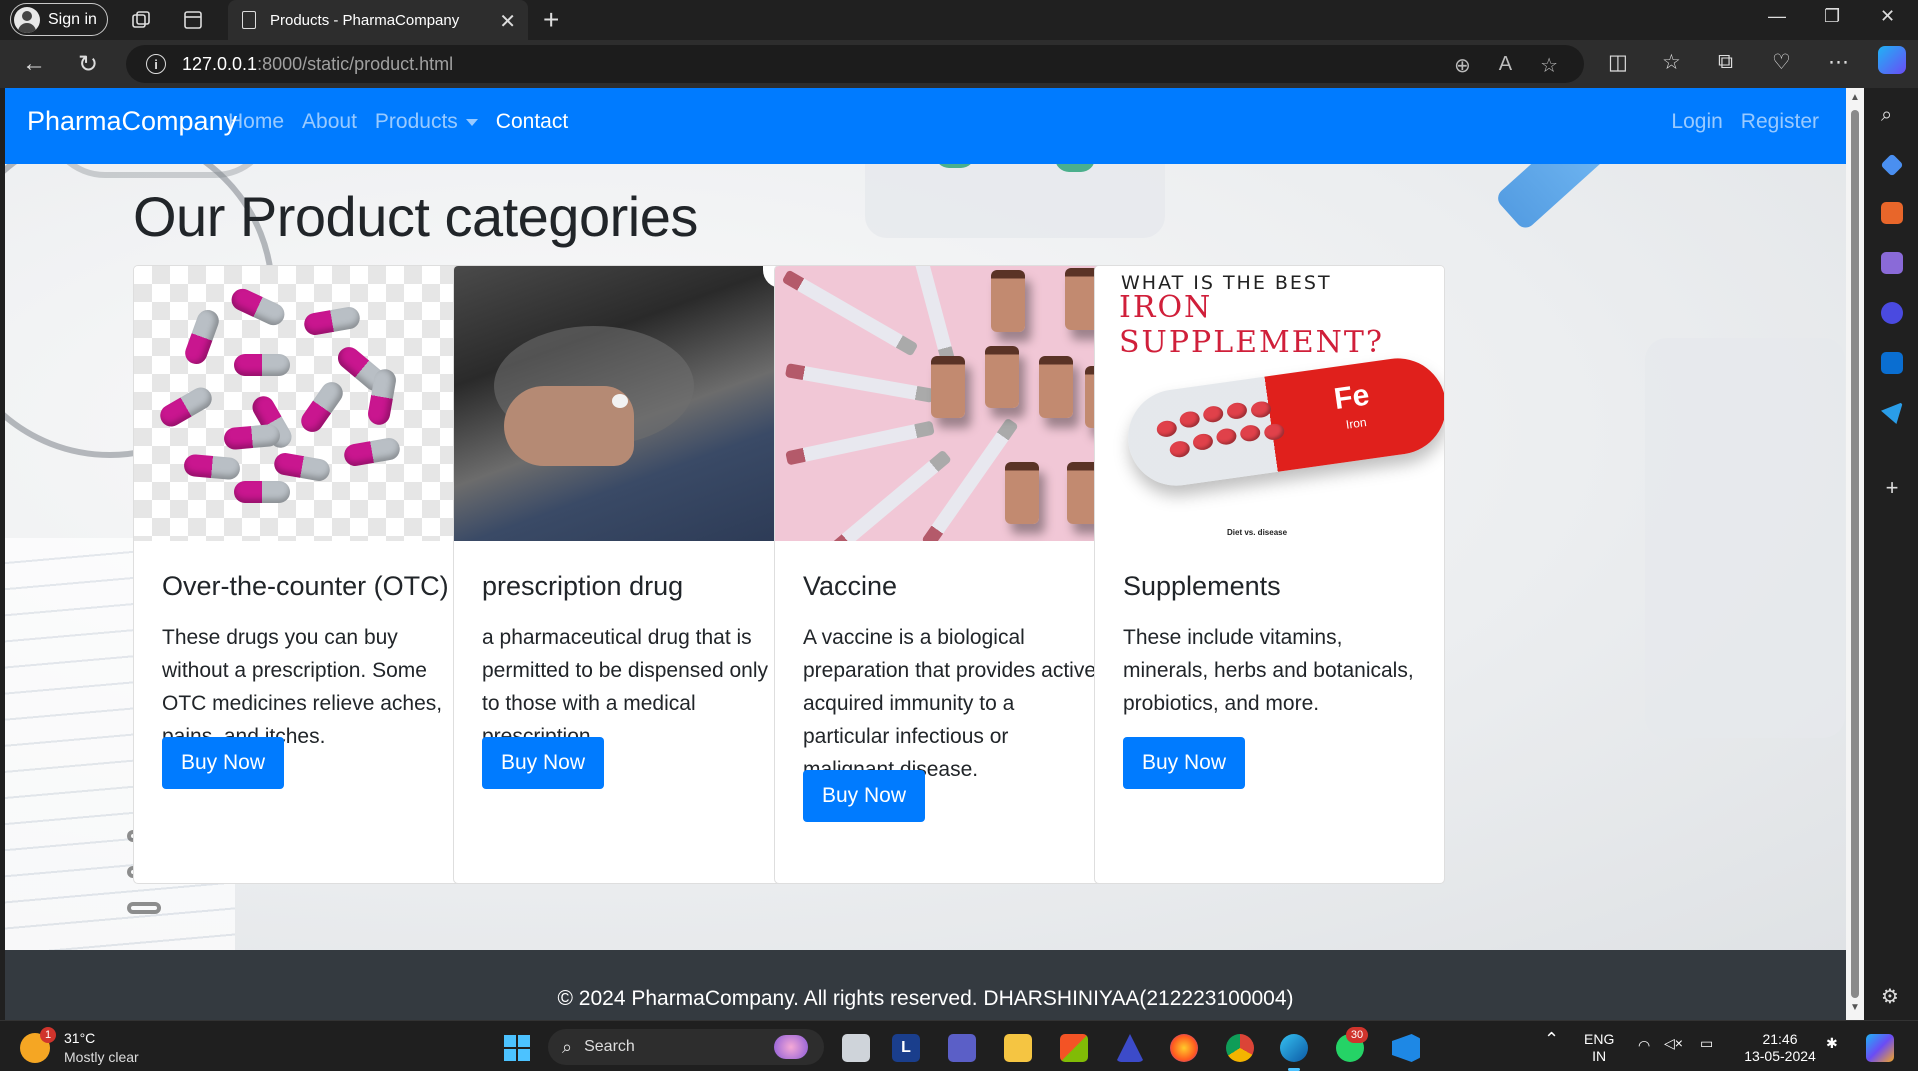  I want to click on nav-register: Register, so click(1780, 122).